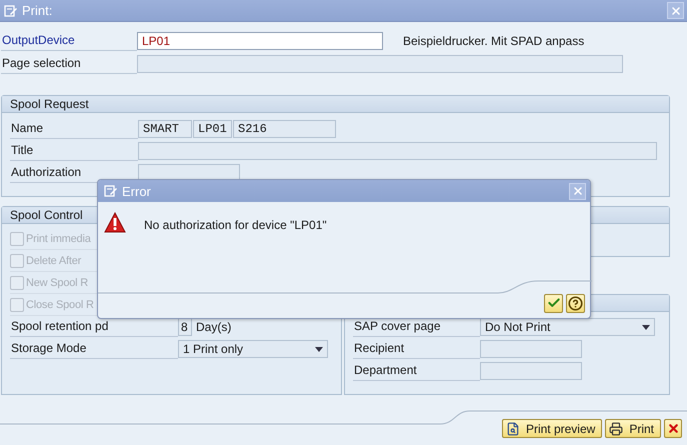 This screenshot has height=445, width=687. I want to click on checkbox-label: Delete After, so click(54, 260).